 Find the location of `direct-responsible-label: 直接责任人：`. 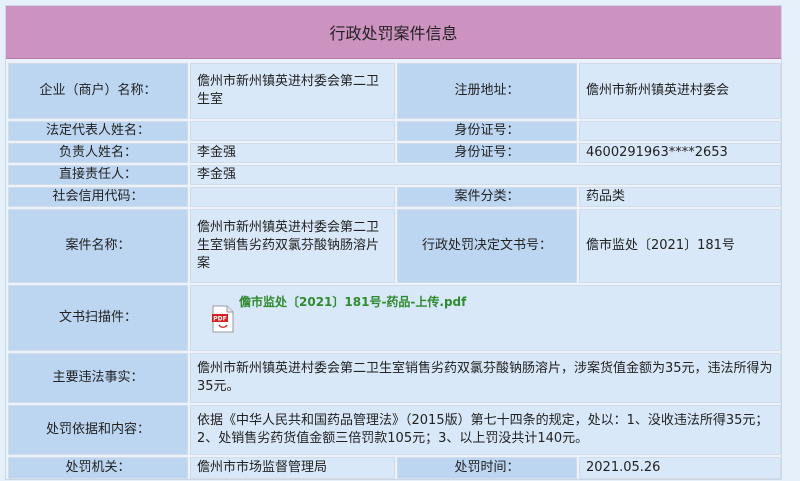

direct-responsible-label: 直接责任人： is located at coordinates (98, 175).